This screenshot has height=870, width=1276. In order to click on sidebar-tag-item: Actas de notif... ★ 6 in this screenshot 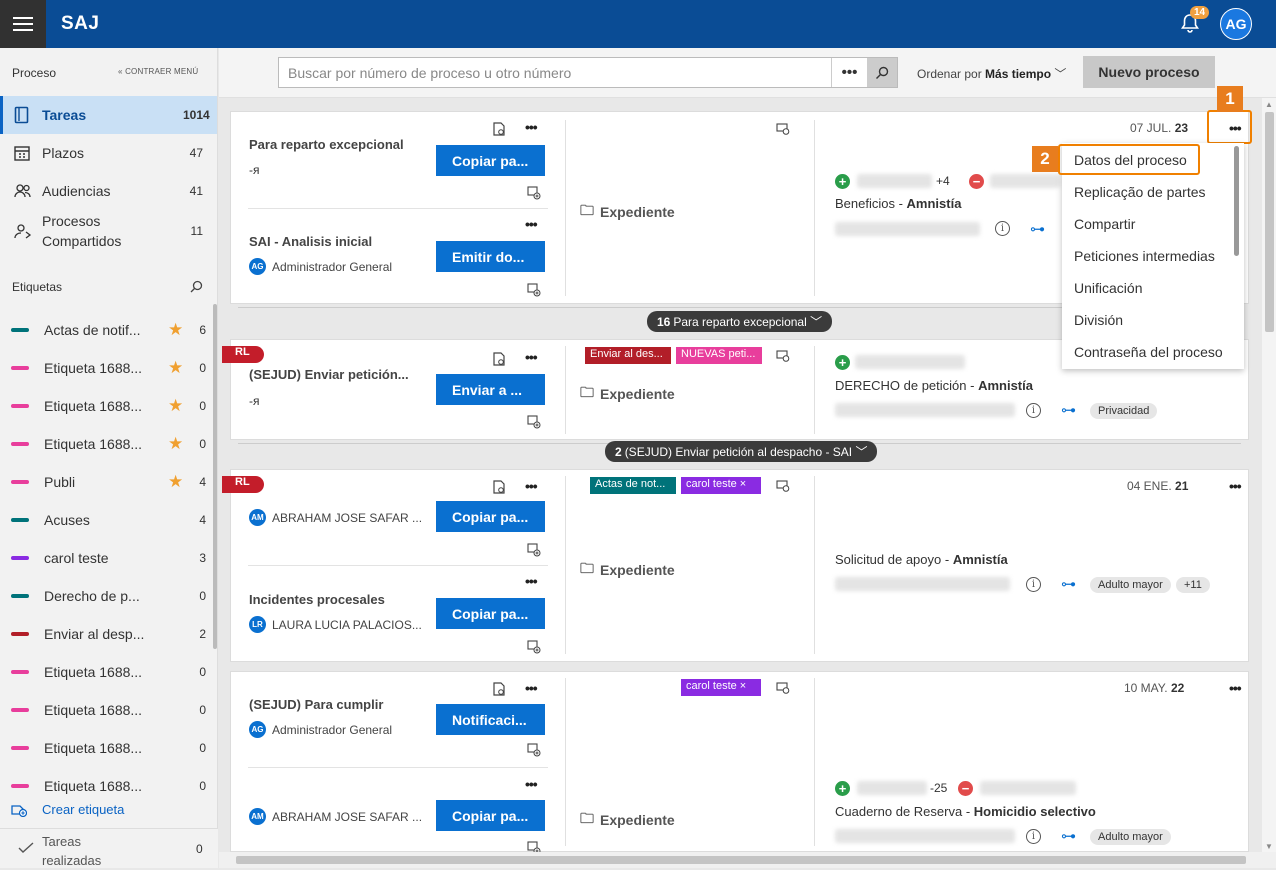, I will do `click(108, 330)`.